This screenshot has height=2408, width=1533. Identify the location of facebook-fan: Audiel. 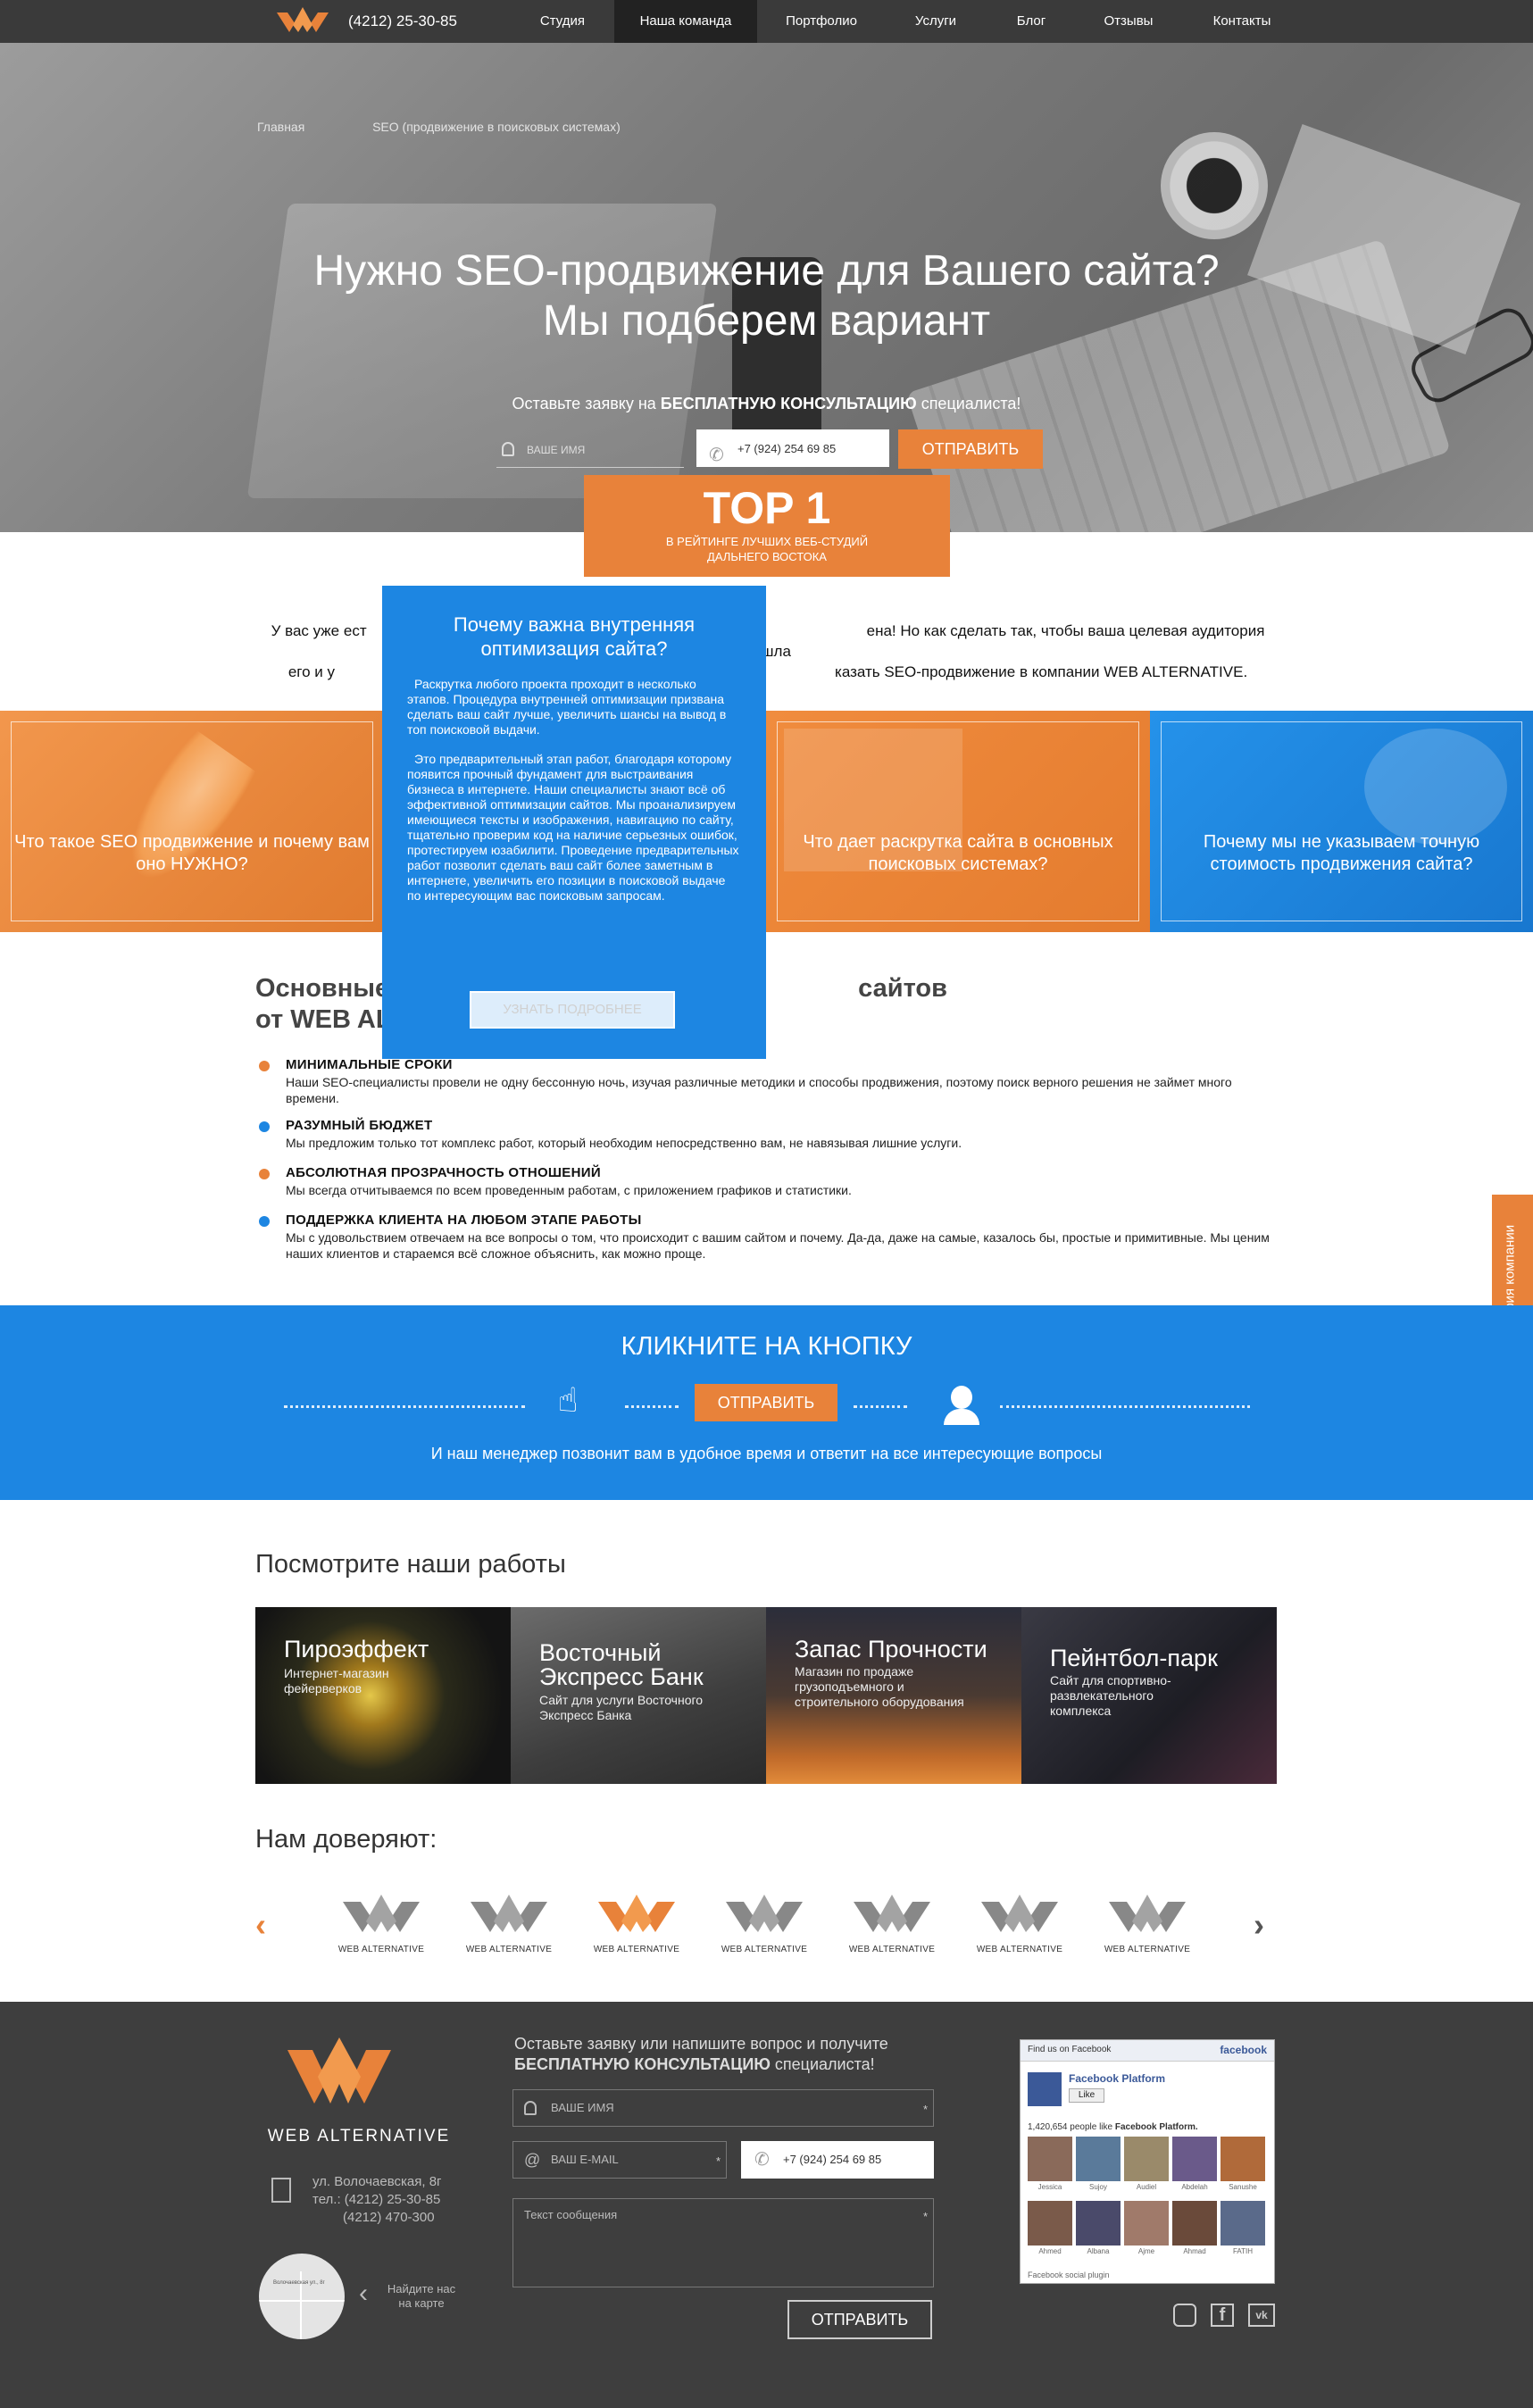
(1146, 2167).